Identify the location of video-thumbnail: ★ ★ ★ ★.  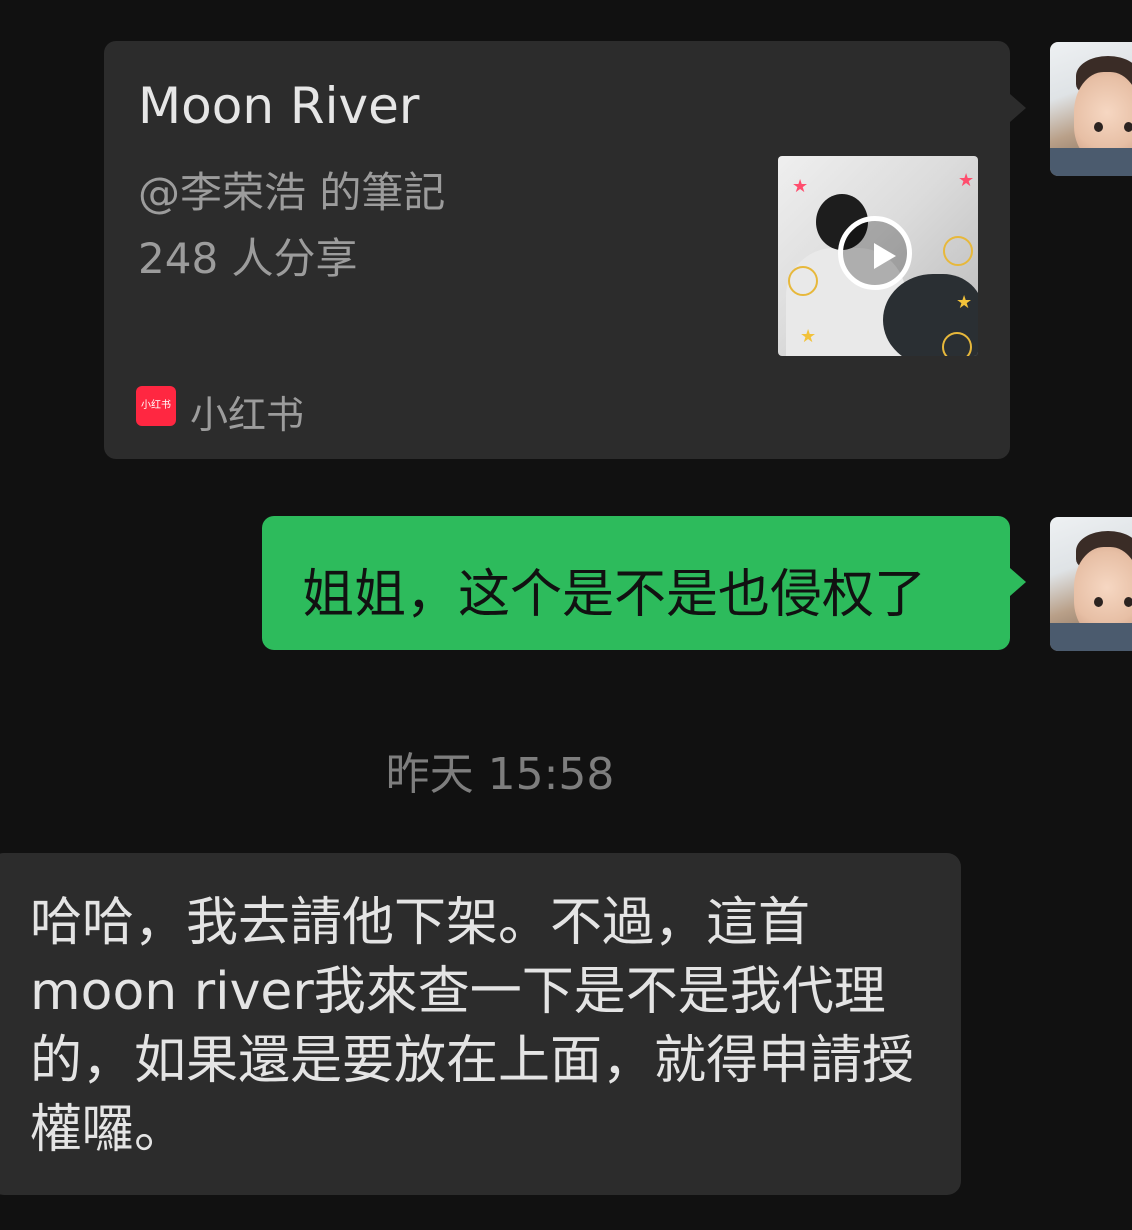
(878, 256).